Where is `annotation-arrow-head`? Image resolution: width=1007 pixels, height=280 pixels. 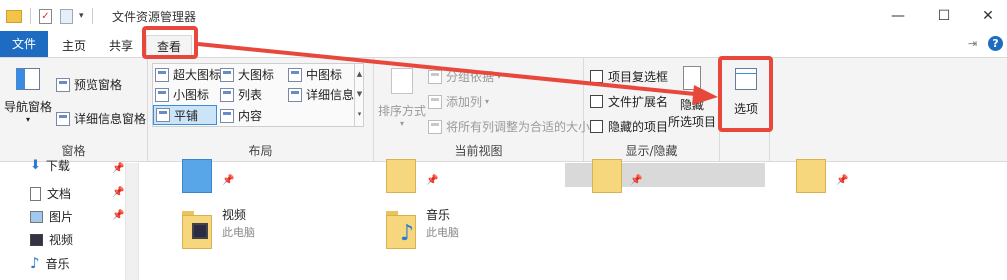 annotation-arrow-head is located at coordinates (705, 95).